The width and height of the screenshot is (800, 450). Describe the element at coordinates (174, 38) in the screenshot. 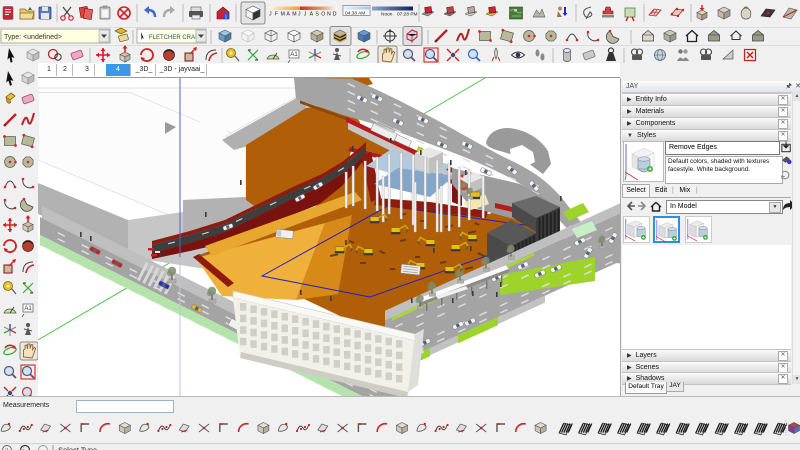

I see `svg-text: FLETCHER CRAN` at that location.